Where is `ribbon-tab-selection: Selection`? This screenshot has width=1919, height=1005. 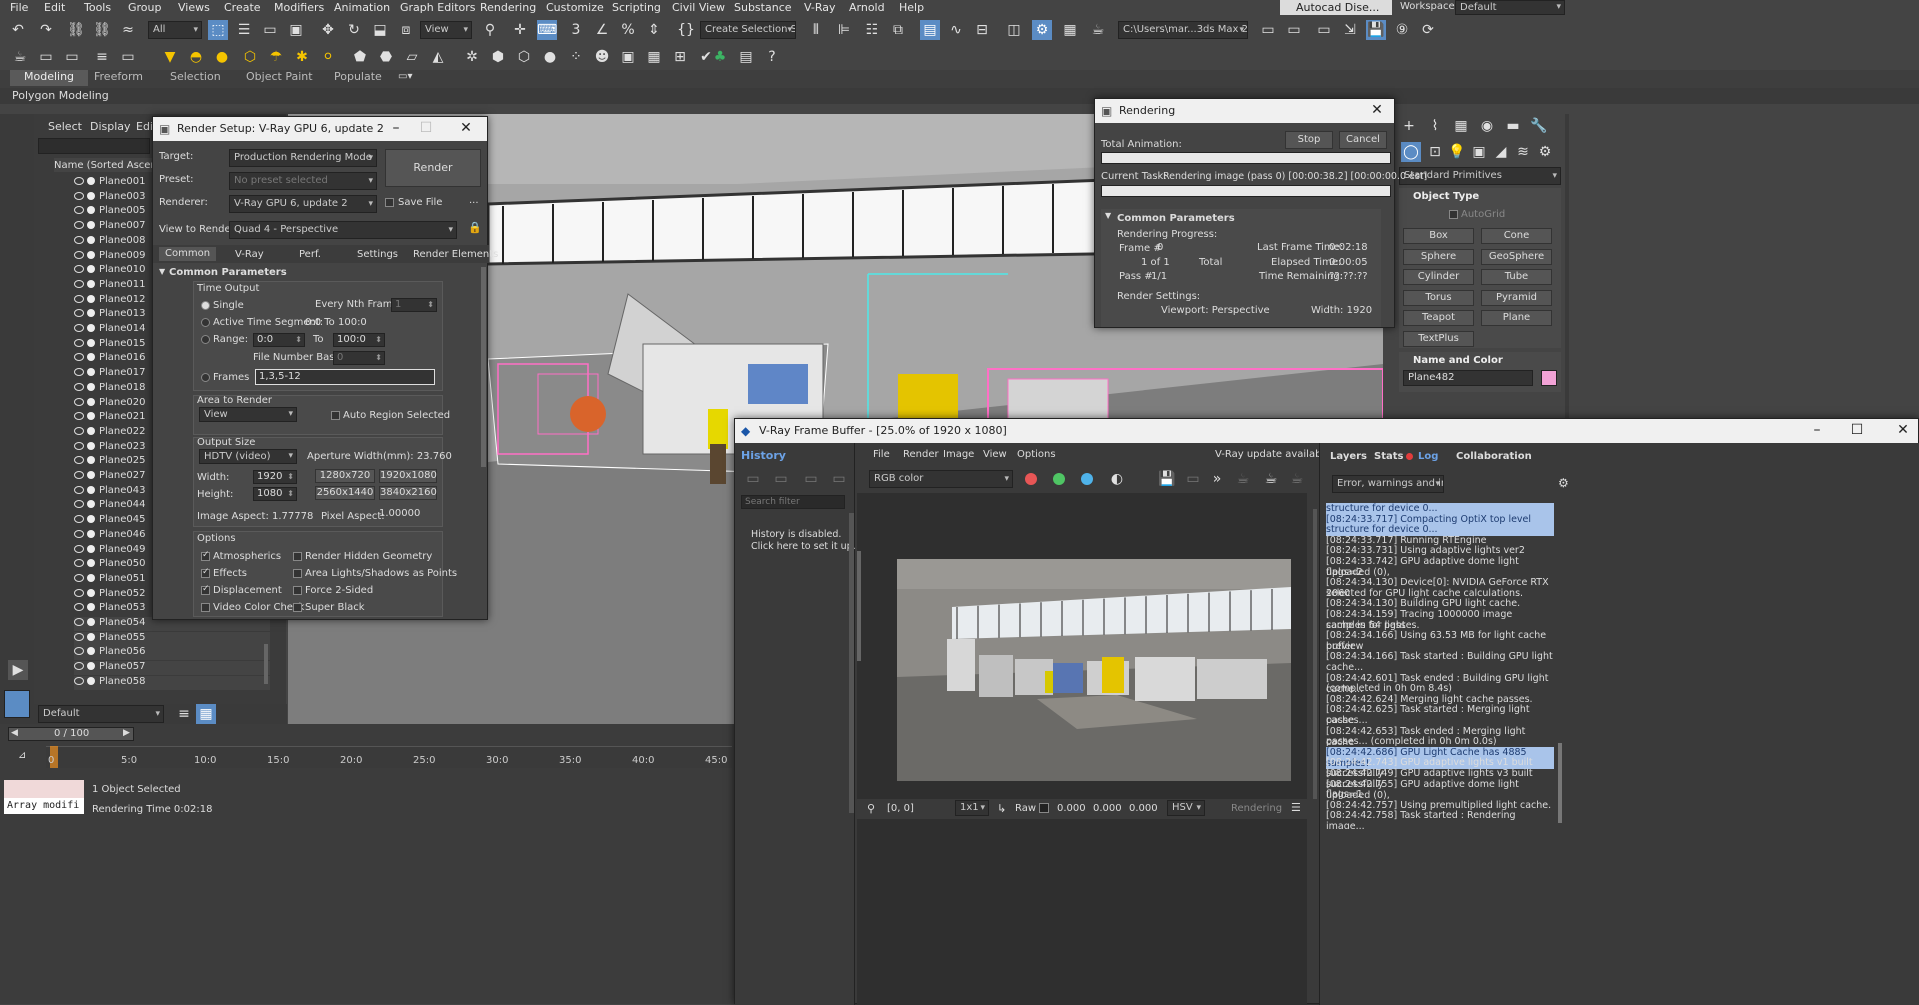
ribbon-tab-selection: Selection is located at coordinates (195, 78).